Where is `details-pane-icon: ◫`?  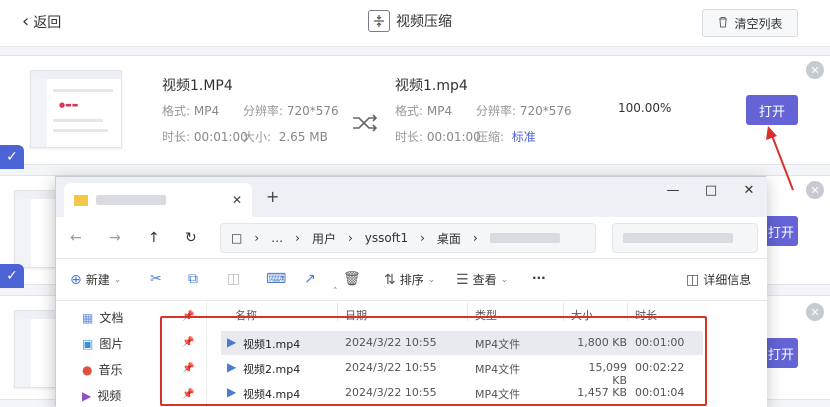 details-pane-icon: ◫ is located at coordinates (693, 279).